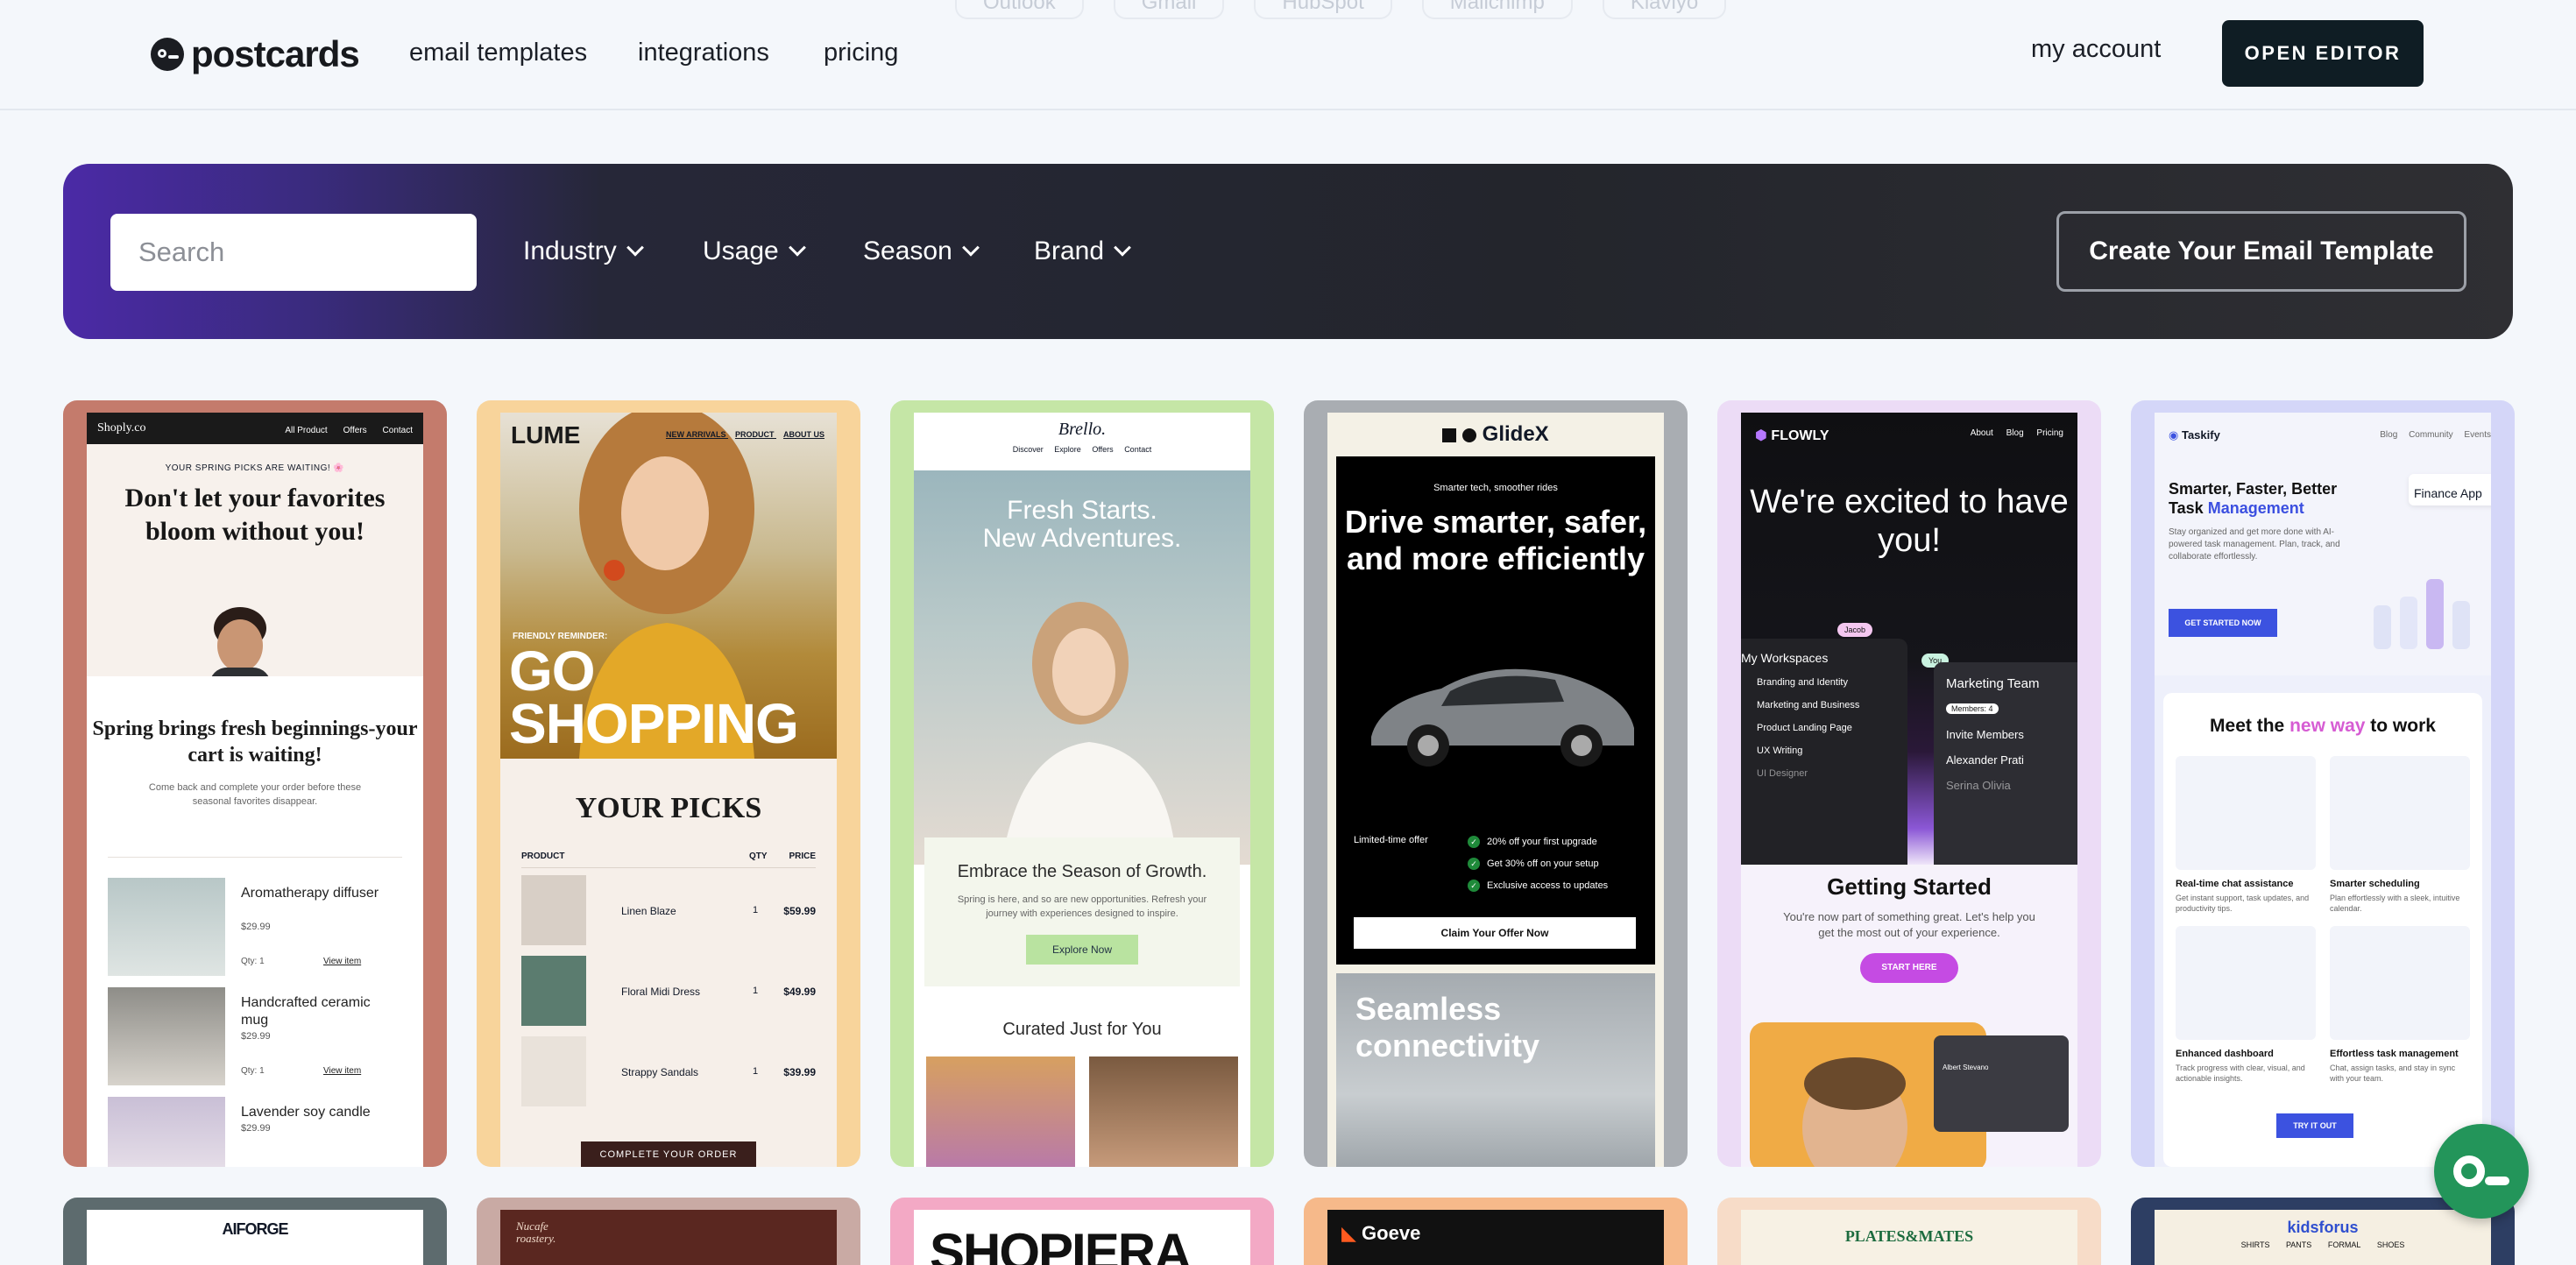  What do you see at coordinates (668, 912) in the screenshot?
I see `product-row: Linen Blaze 1 $59.99` at bounding box center [668, 912].